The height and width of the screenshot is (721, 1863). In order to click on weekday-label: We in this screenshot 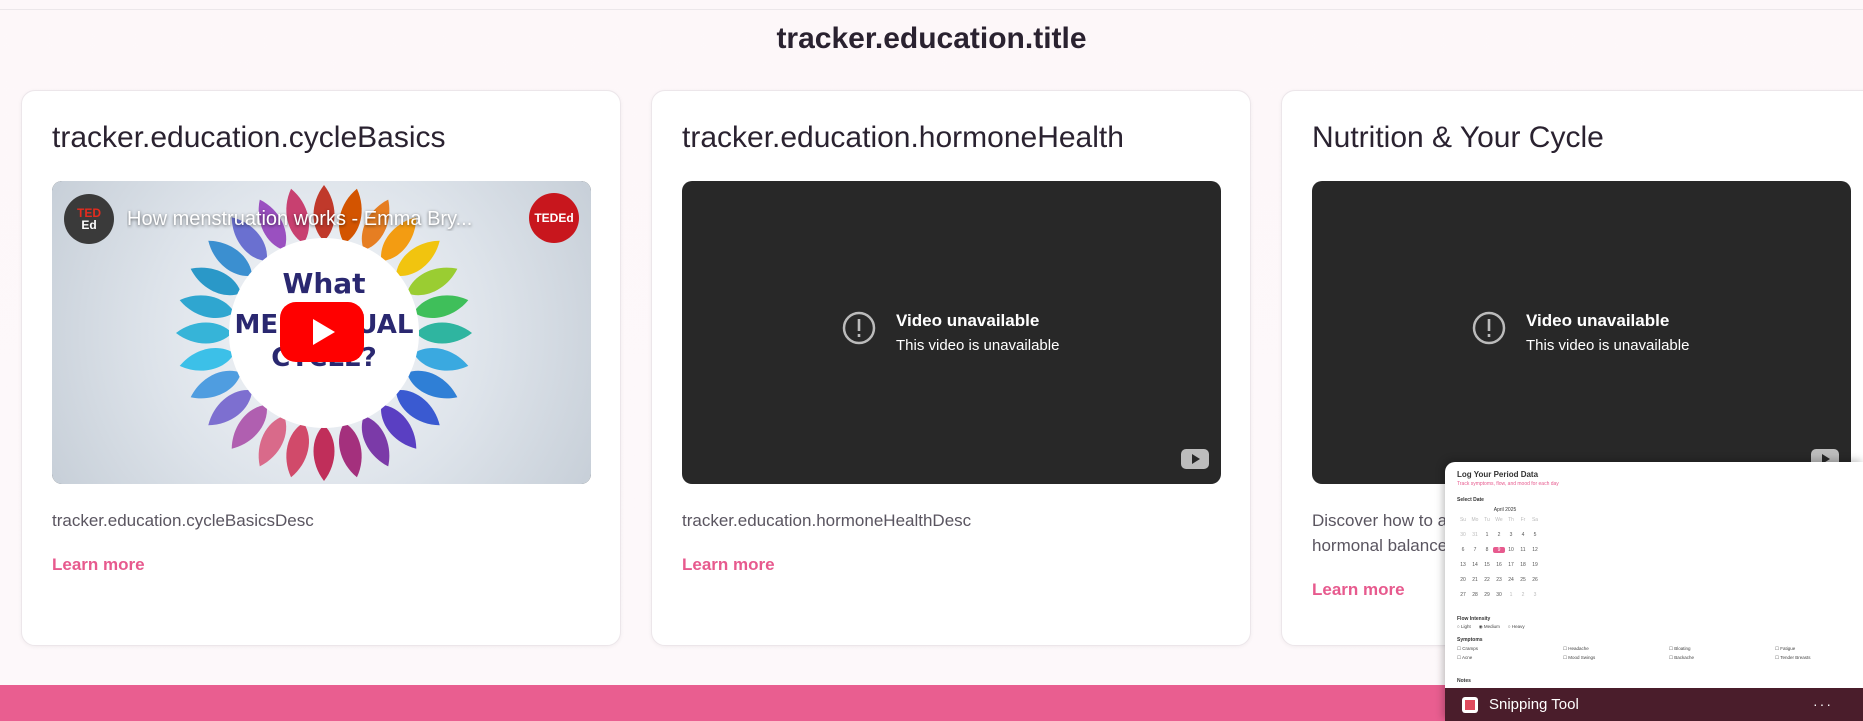, I will do `click(1499, 520)`.